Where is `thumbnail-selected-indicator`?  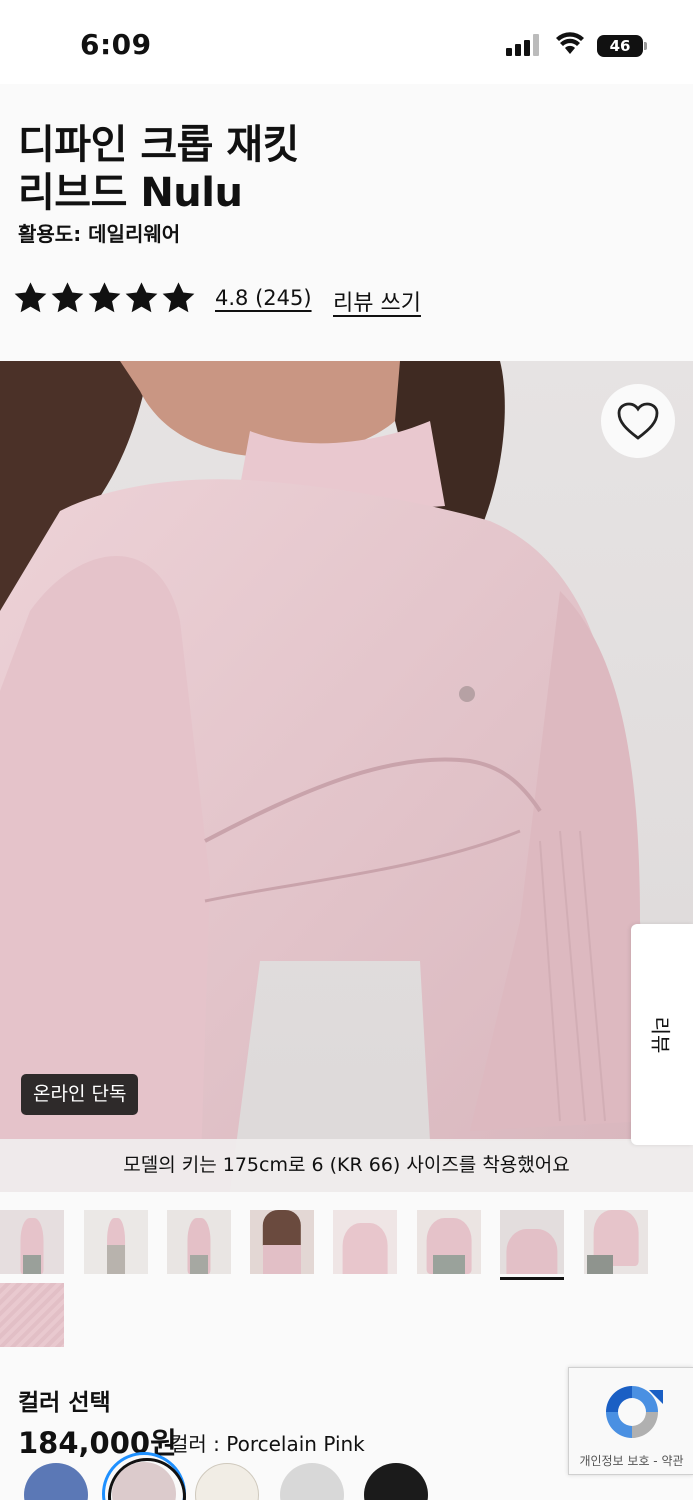
thumbnail-selected-indicator is located at coordinates (532, 1278).